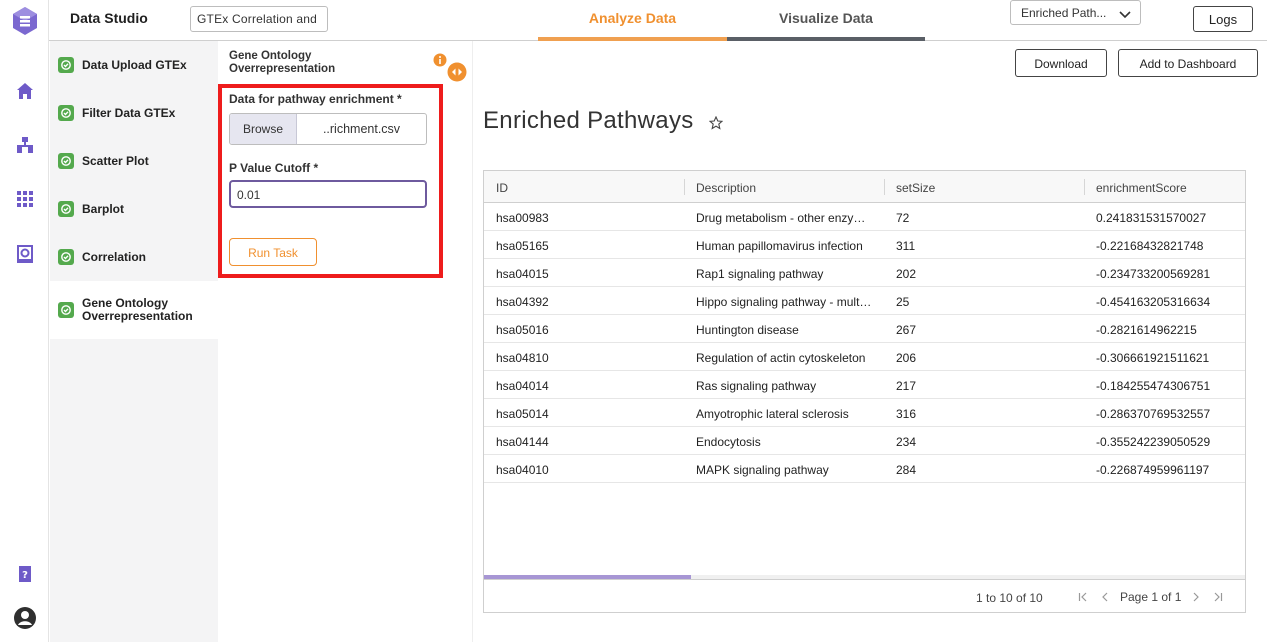  What do you see at coordinates (864, 441) in the screenshot?
I see `table-row: hsa04144 Endocytosis 234 -0.355242239050529` at bounding box center [864, 441].